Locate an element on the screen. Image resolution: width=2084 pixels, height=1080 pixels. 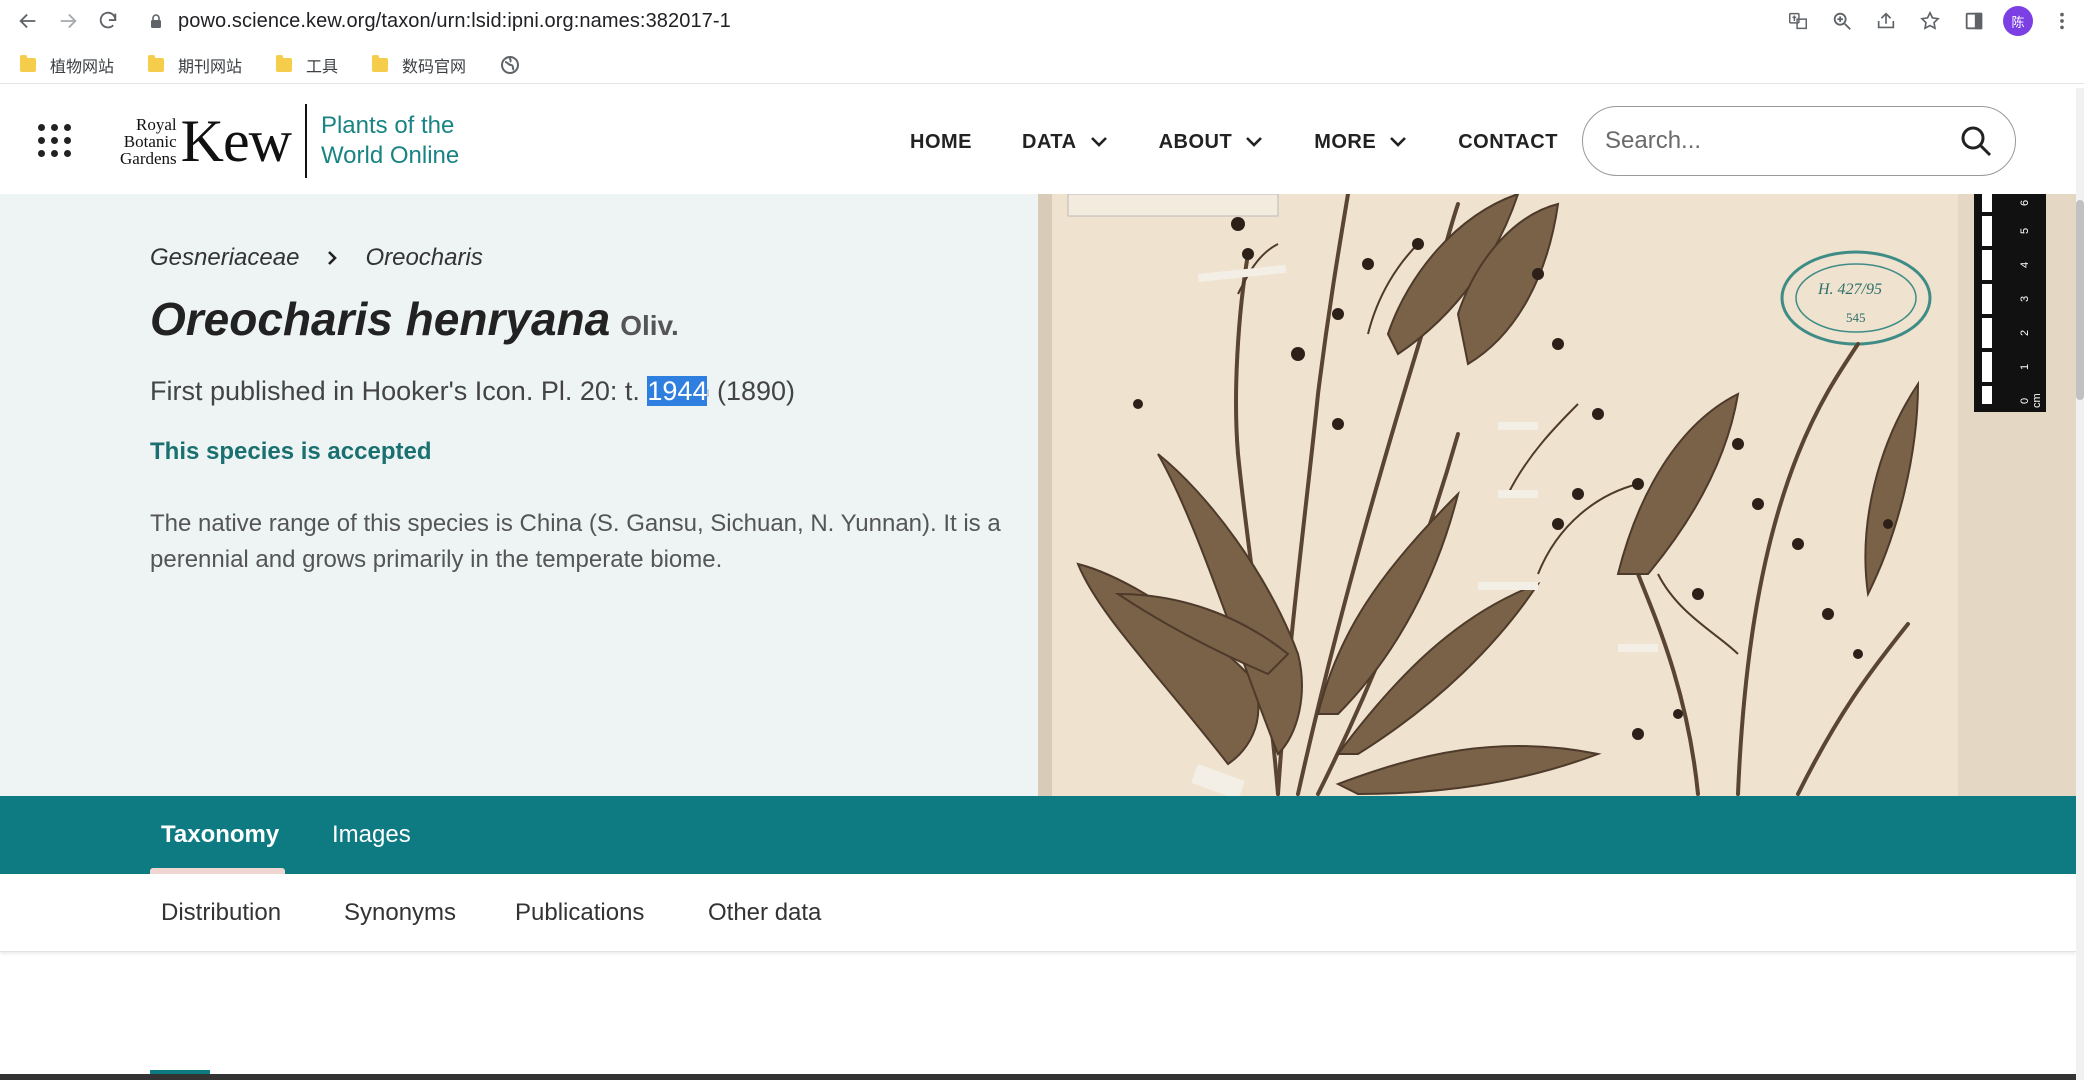
globe-icon is located at coordinates (510, 64).